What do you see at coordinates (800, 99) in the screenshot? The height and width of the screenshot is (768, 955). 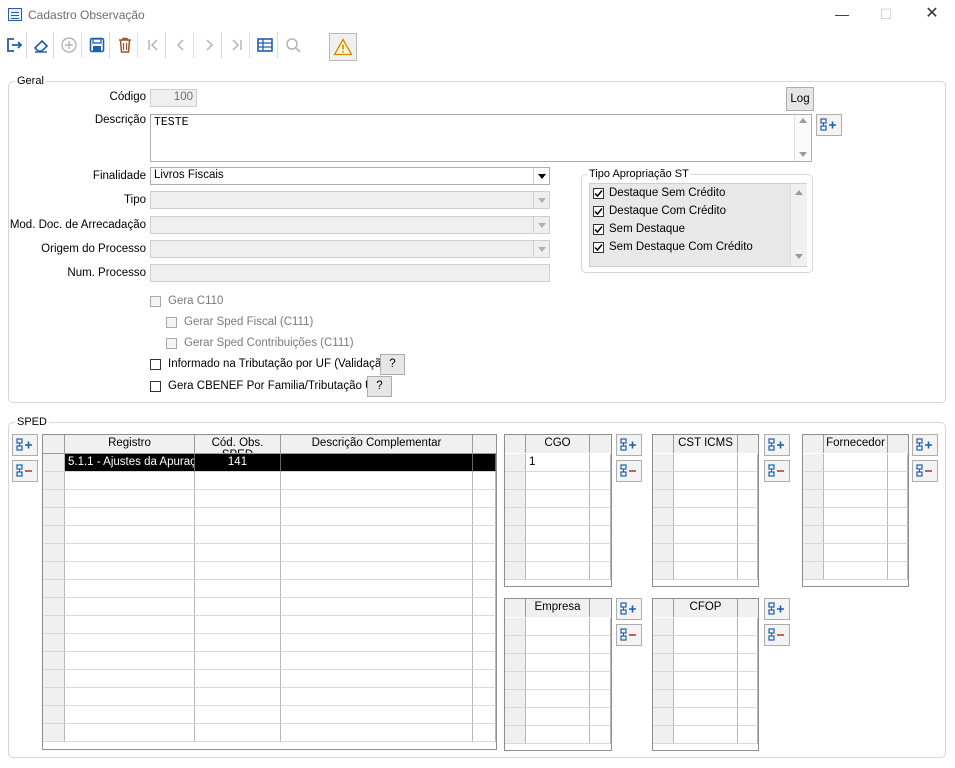 I see `log-button: Log` at bounding box center [800, 99].